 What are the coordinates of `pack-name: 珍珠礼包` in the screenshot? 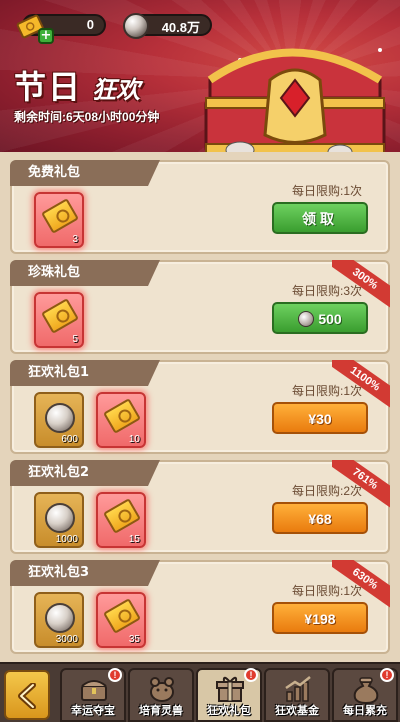 It's located at (85, 273).